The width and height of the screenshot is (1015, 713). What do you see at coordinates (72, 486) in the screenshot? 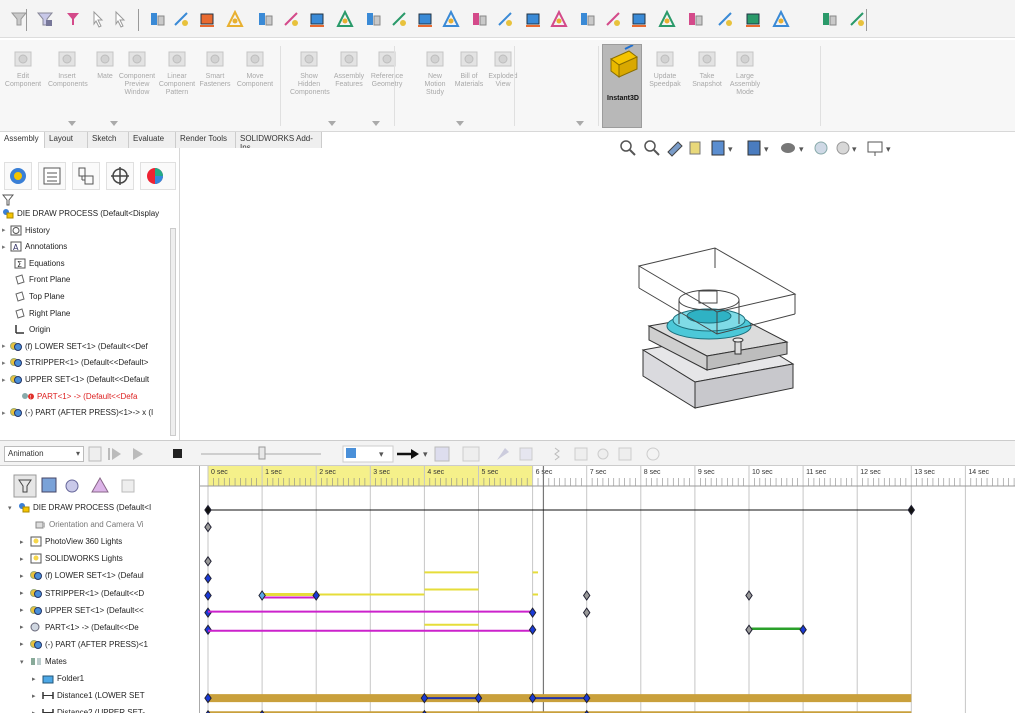
I see `filter-selected-icon` at bounding box center [72, 486].